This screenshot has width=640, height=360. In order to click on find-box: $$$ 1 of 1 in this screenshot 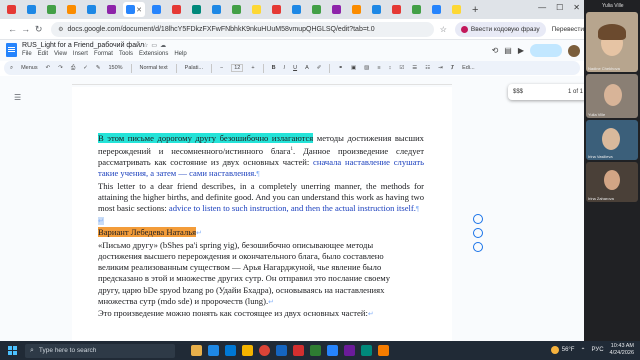, I will do `click(548, 92)`.